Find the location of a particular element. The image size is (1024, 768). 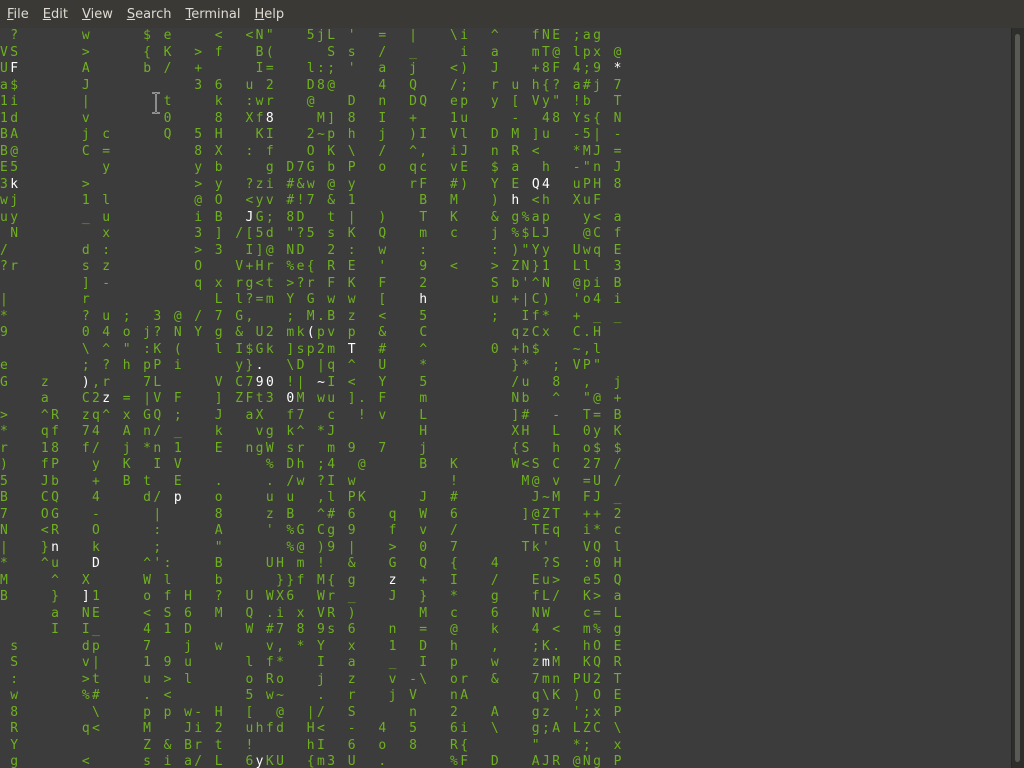

menu-help: Help is located at coordinates (269, 14).